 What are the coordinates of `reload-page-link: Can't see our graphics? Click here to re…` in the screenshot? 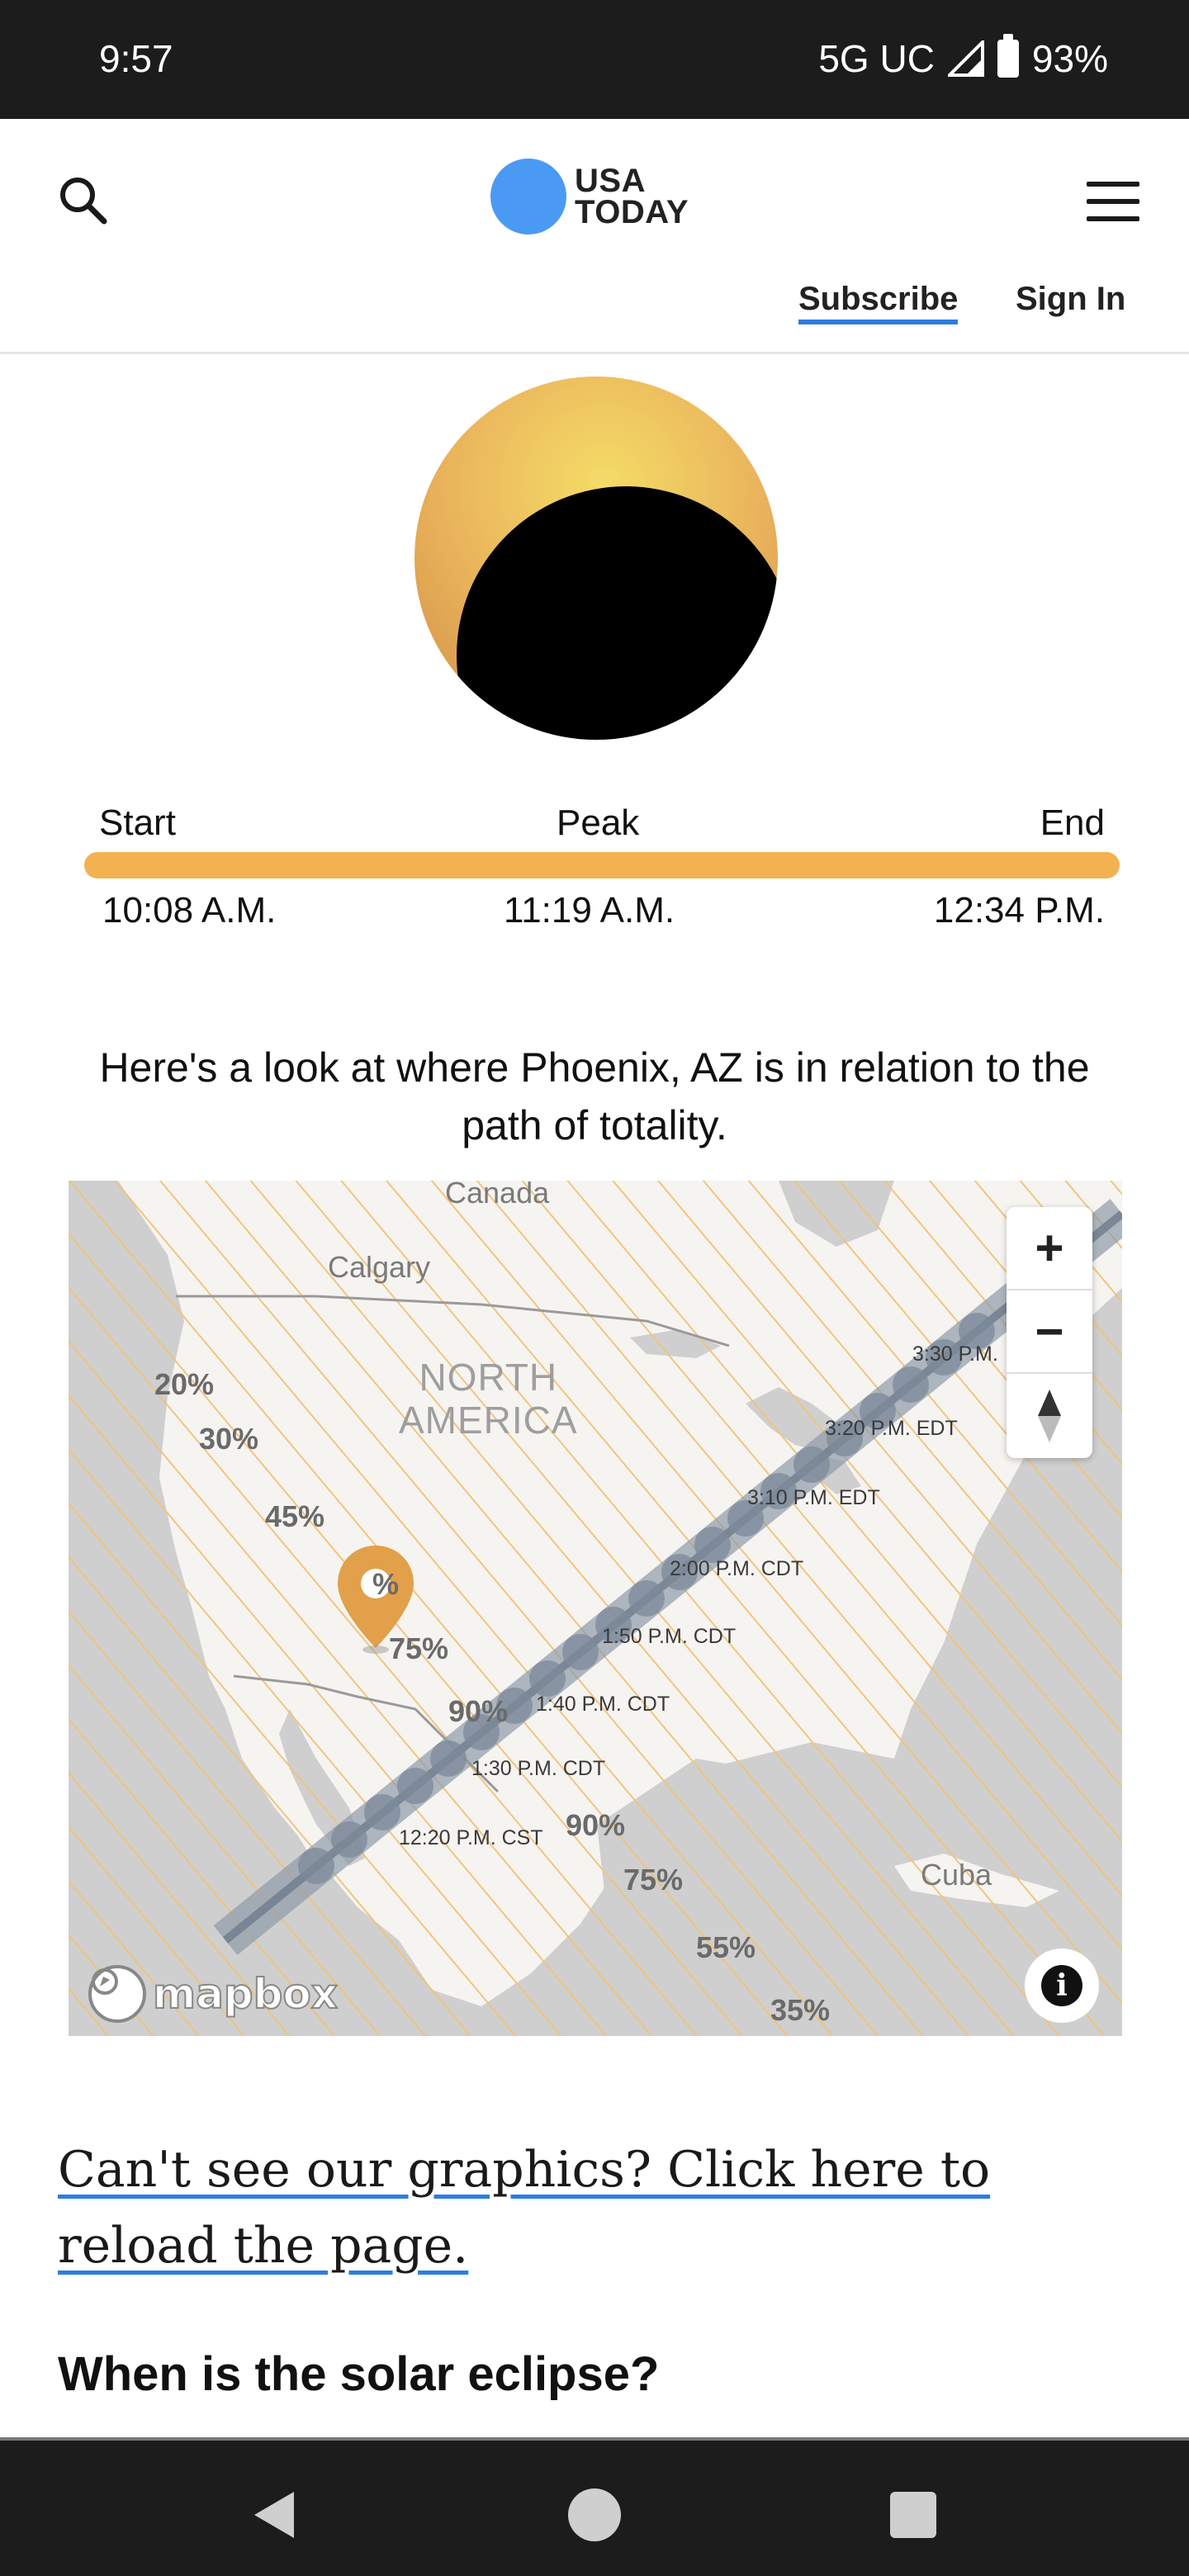 It's located at (598, 2208).